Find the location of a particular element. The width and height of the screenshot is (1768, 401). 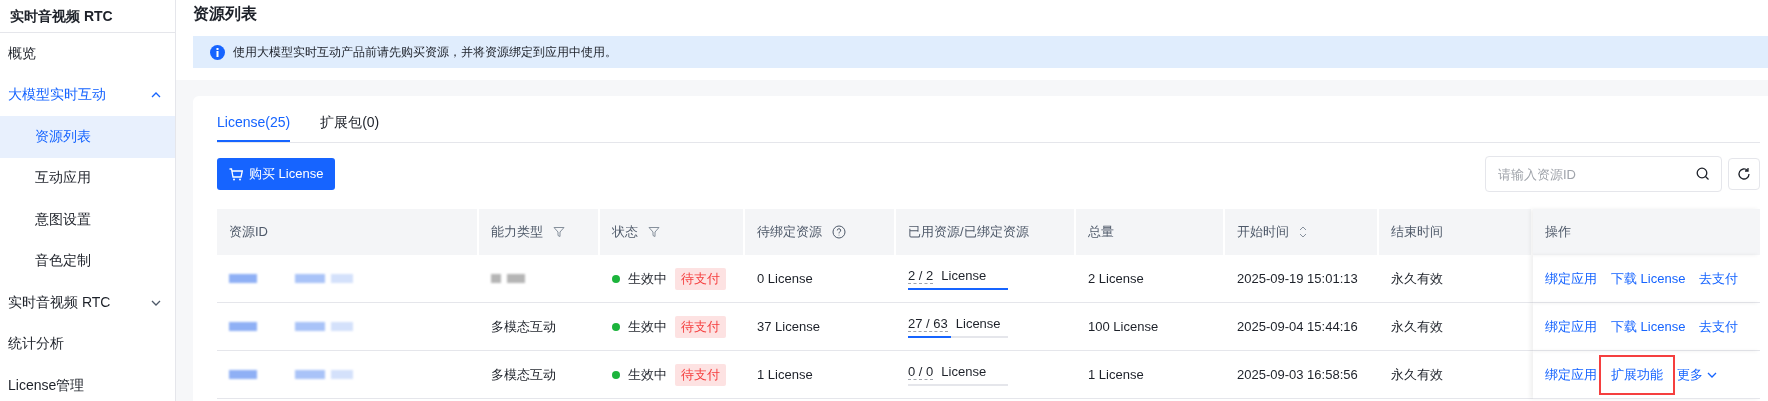

cart-icon is located at coordinates (236, 174).